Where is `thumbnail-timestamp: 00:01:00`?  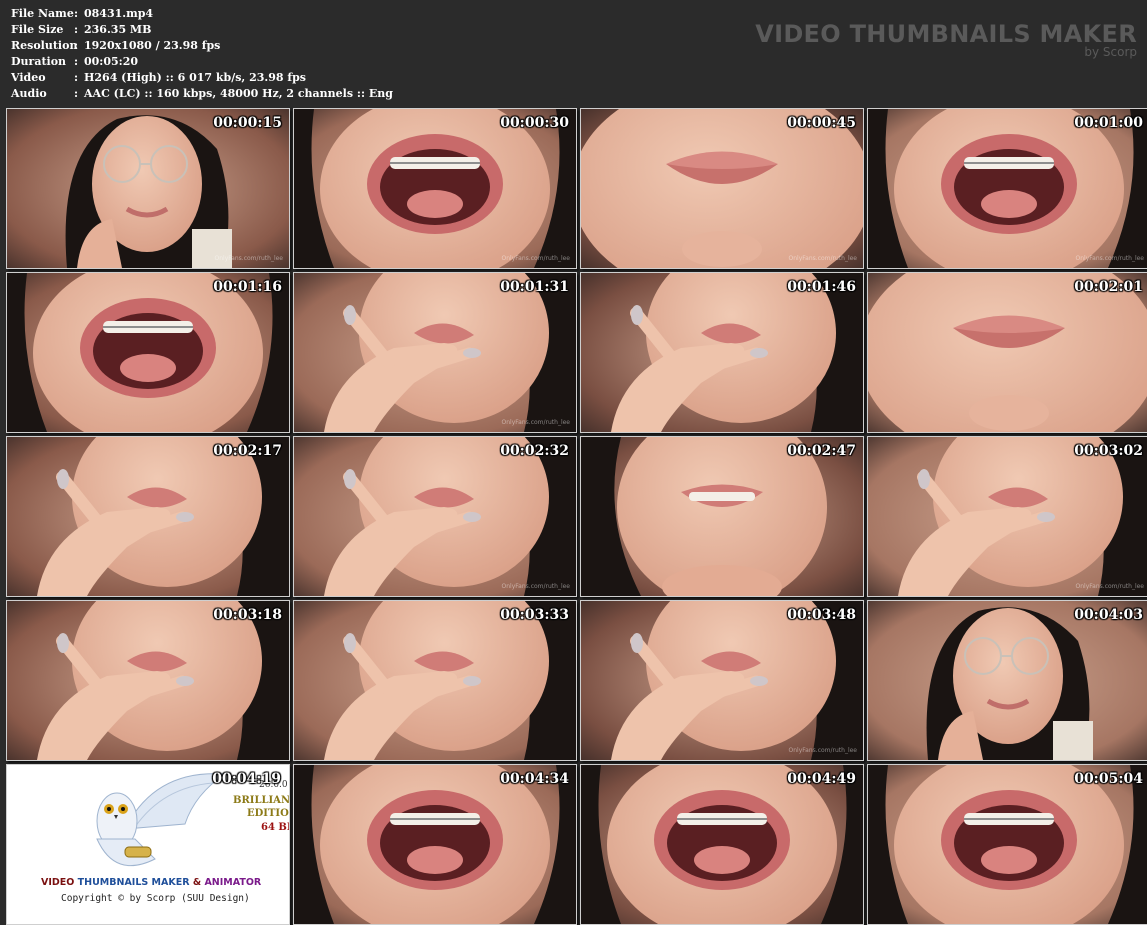
thumbnail-timestamp: 00:01:00 is located at coordinates (1108, 123).